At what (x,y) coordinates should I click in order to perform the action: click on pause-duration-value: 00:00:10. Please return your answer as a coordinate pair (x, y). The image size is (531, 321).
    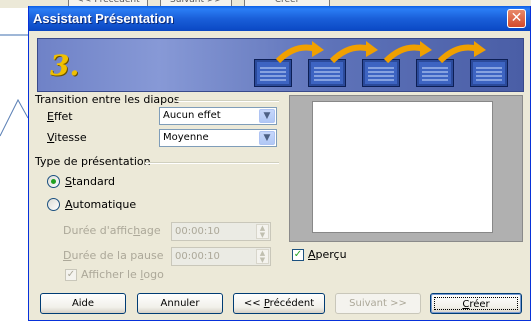
    Looking at the image, I should click on (197, 256).